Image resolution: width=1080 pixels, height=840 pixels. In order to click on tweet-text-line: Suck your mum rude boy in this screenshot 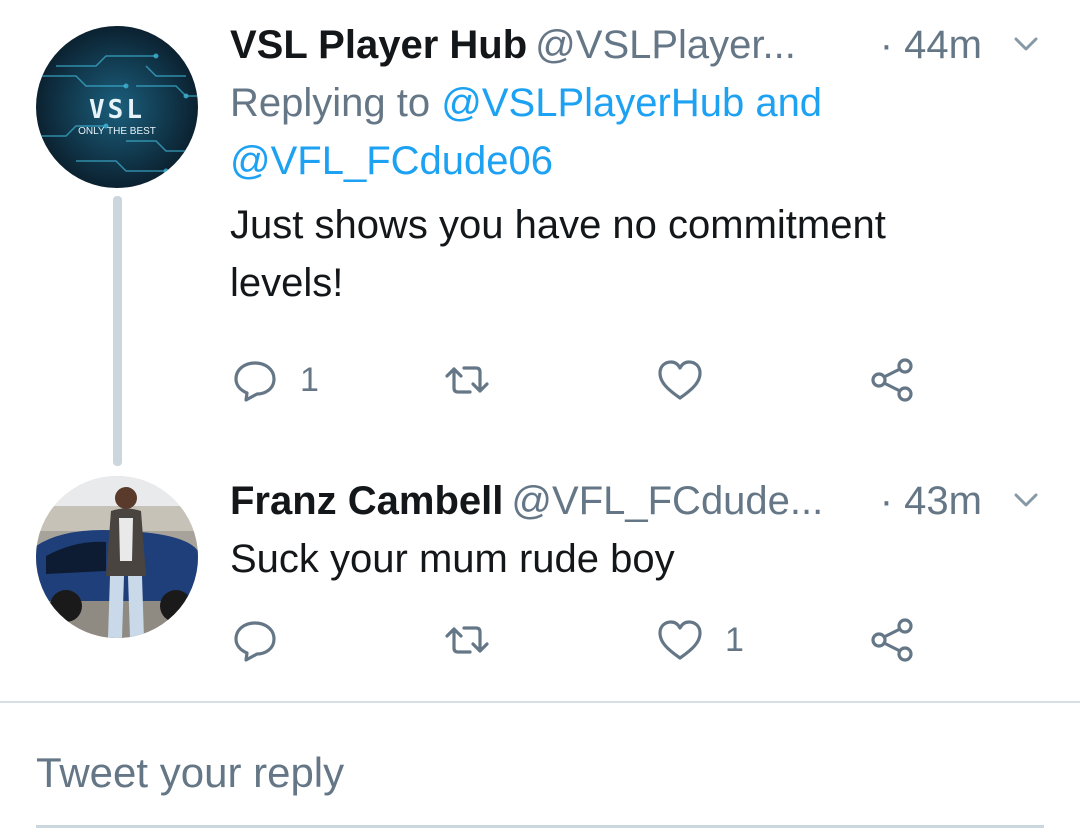, I will do `click(452, 559)`.